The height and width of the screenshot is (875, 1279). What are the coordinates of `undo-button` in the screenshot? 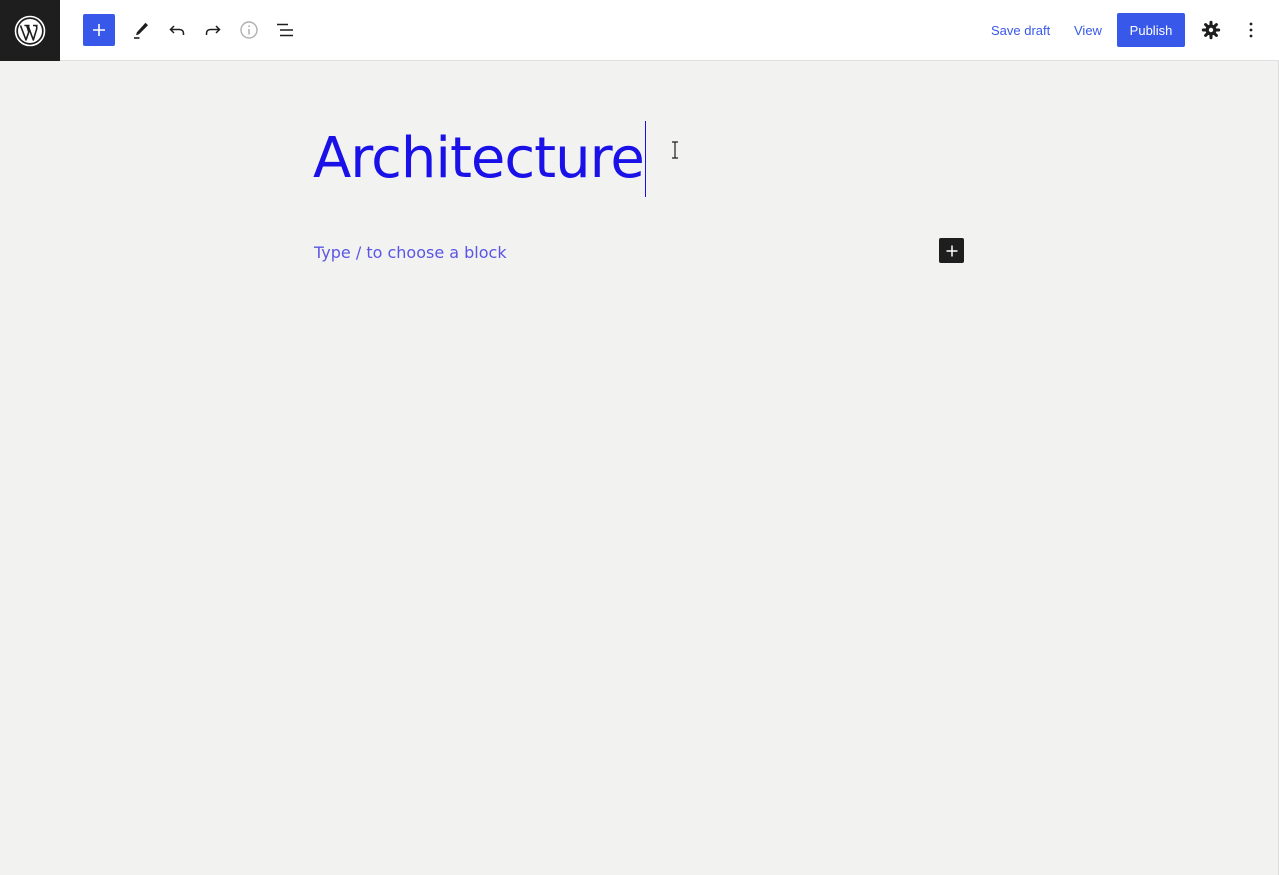 It's located at (177, 30).